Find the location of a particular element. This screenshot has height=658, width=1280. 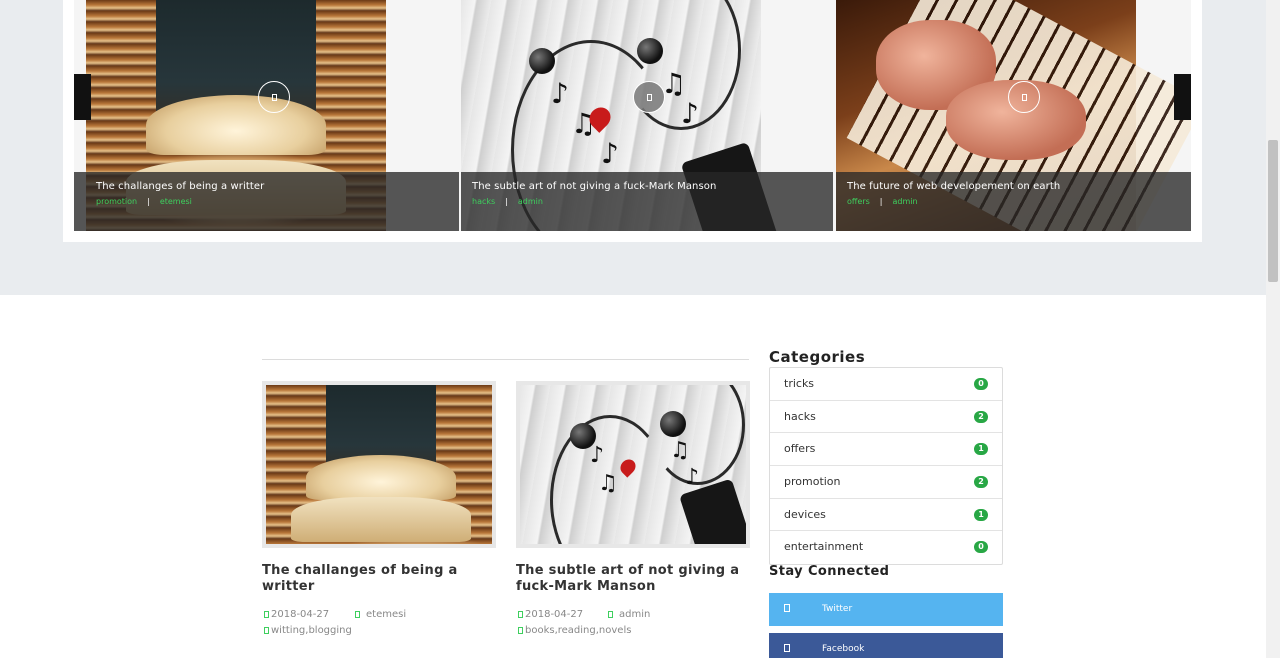

category-item-tricks: tricks 0 is located at coordinates (886, 384).